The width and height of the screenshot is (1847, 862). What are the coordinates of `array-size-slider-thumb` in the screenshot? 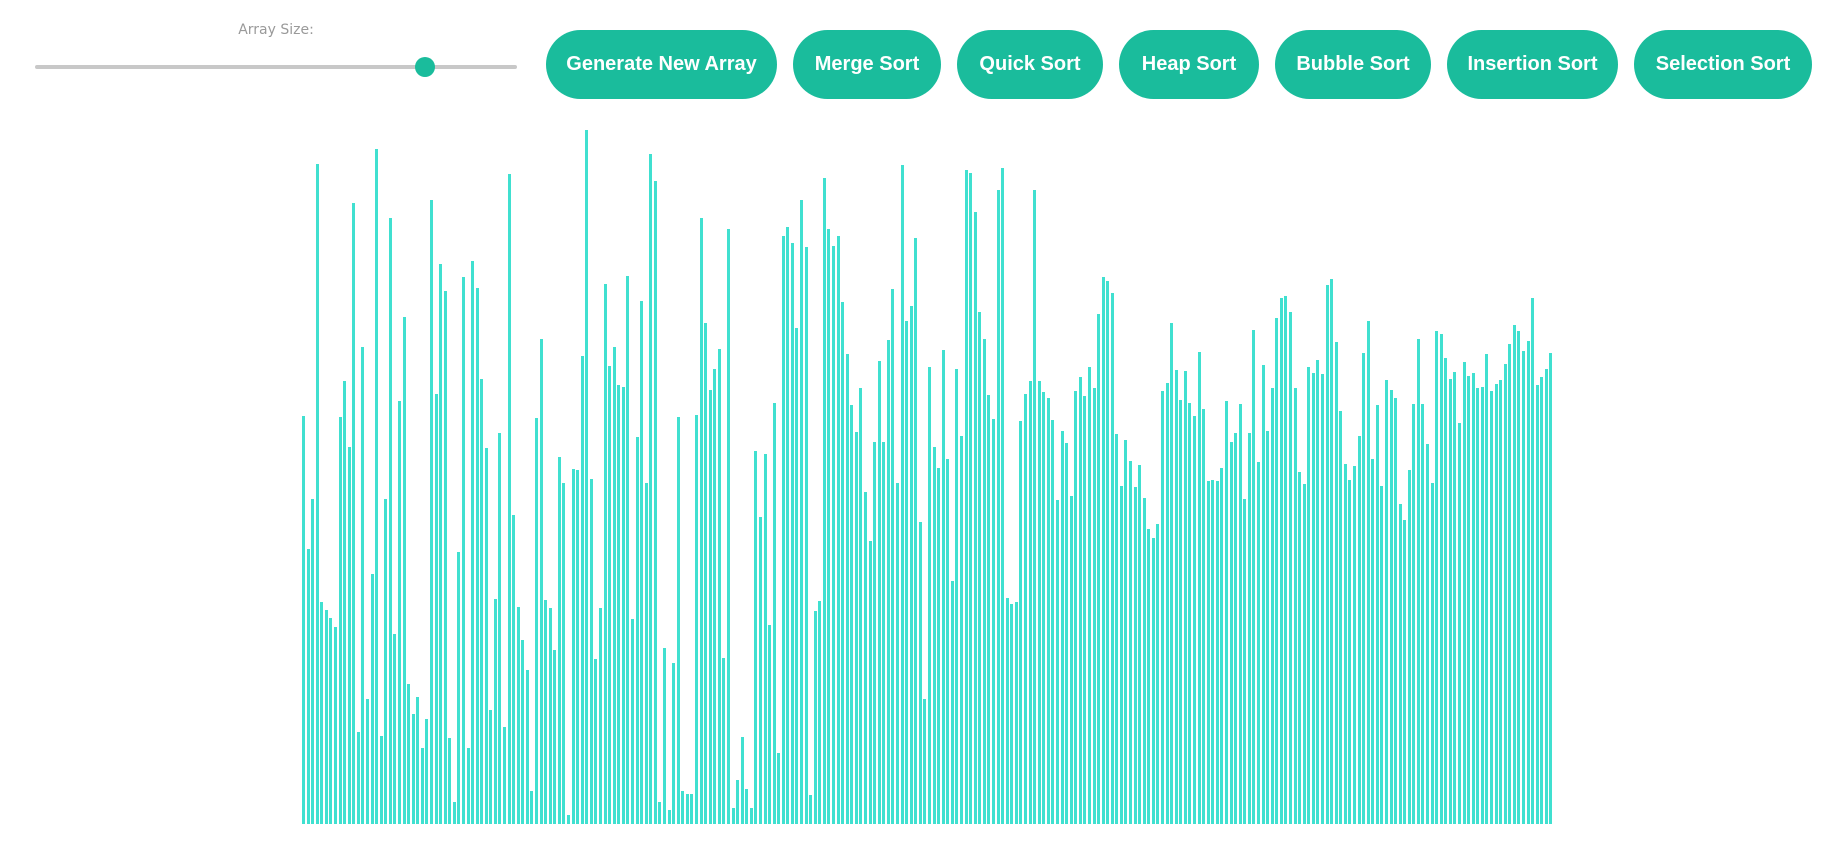 It's located at (425, 67).